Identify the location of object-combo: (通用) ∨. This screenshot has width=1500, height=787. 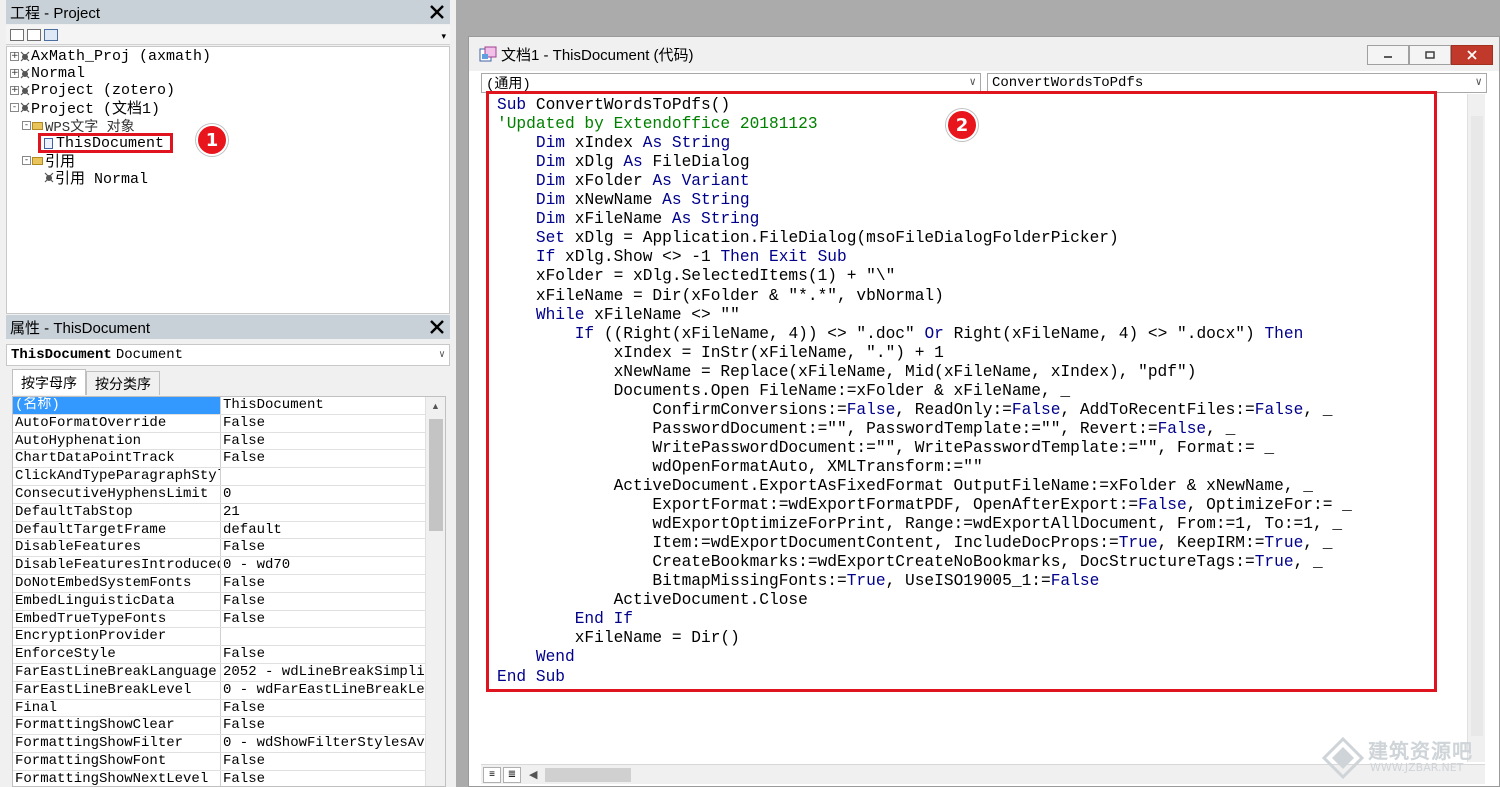
(731, 83).